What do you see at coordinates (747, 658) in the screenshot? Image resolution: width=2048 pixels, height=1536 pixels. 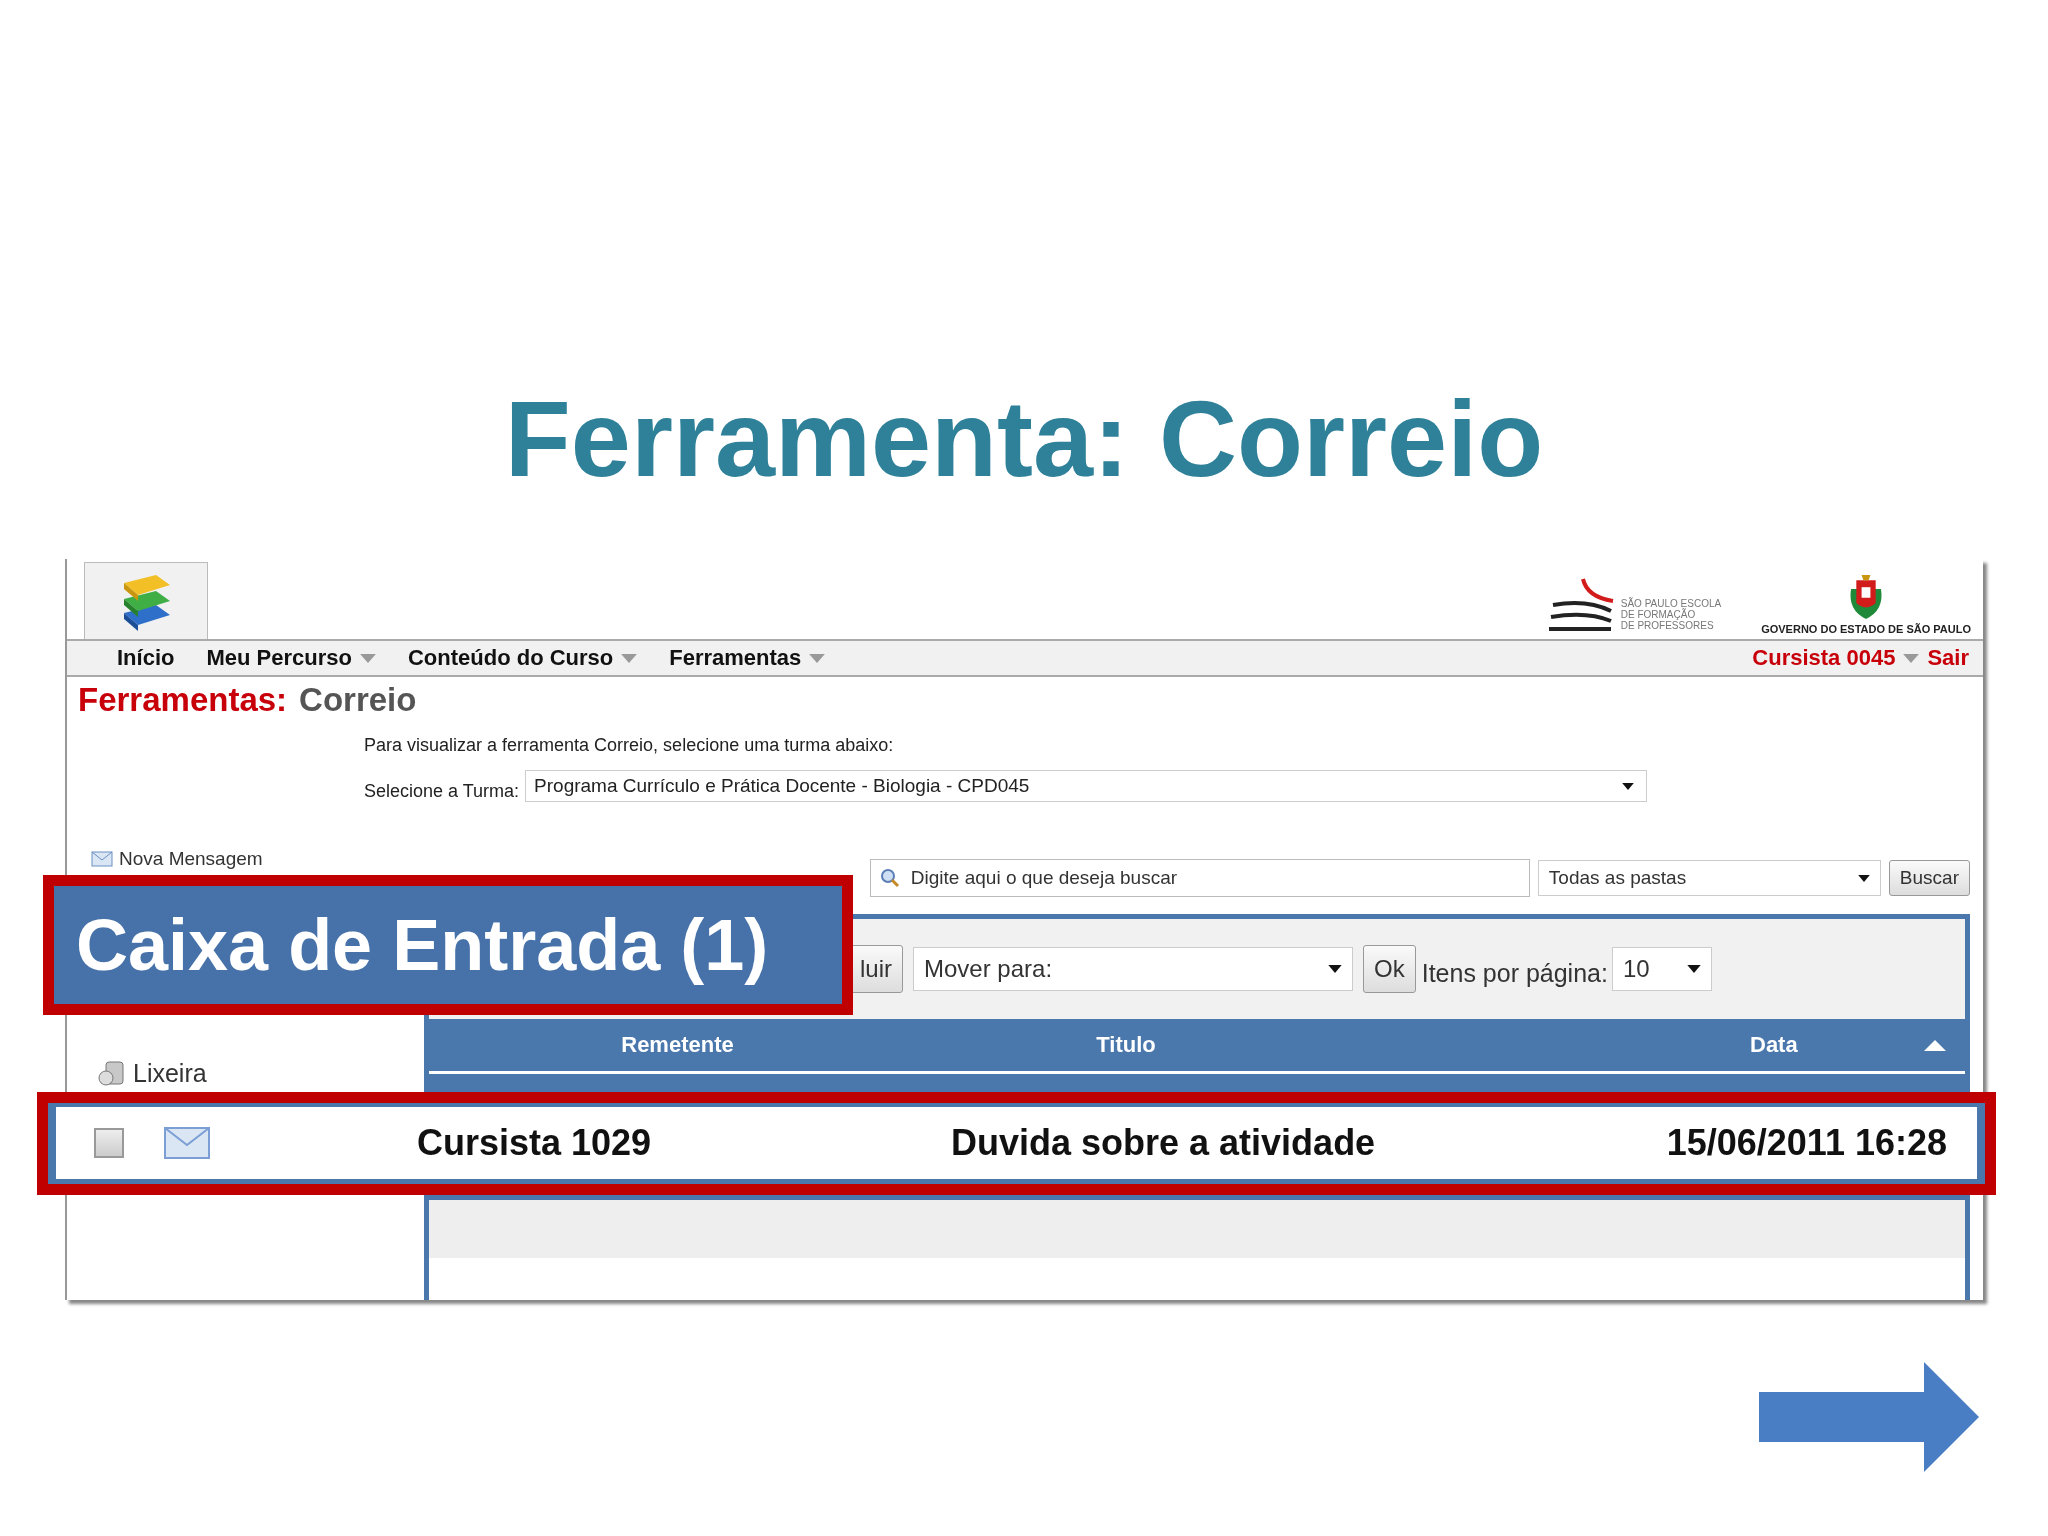 I see `nav-item: Ferramentas` at bounding box center [747, 658].